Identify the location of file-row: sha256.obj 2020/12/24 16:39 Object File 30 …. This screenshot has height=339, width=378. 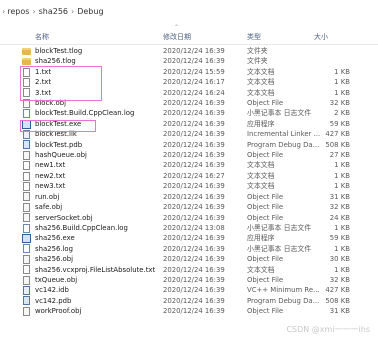
(189, 259).